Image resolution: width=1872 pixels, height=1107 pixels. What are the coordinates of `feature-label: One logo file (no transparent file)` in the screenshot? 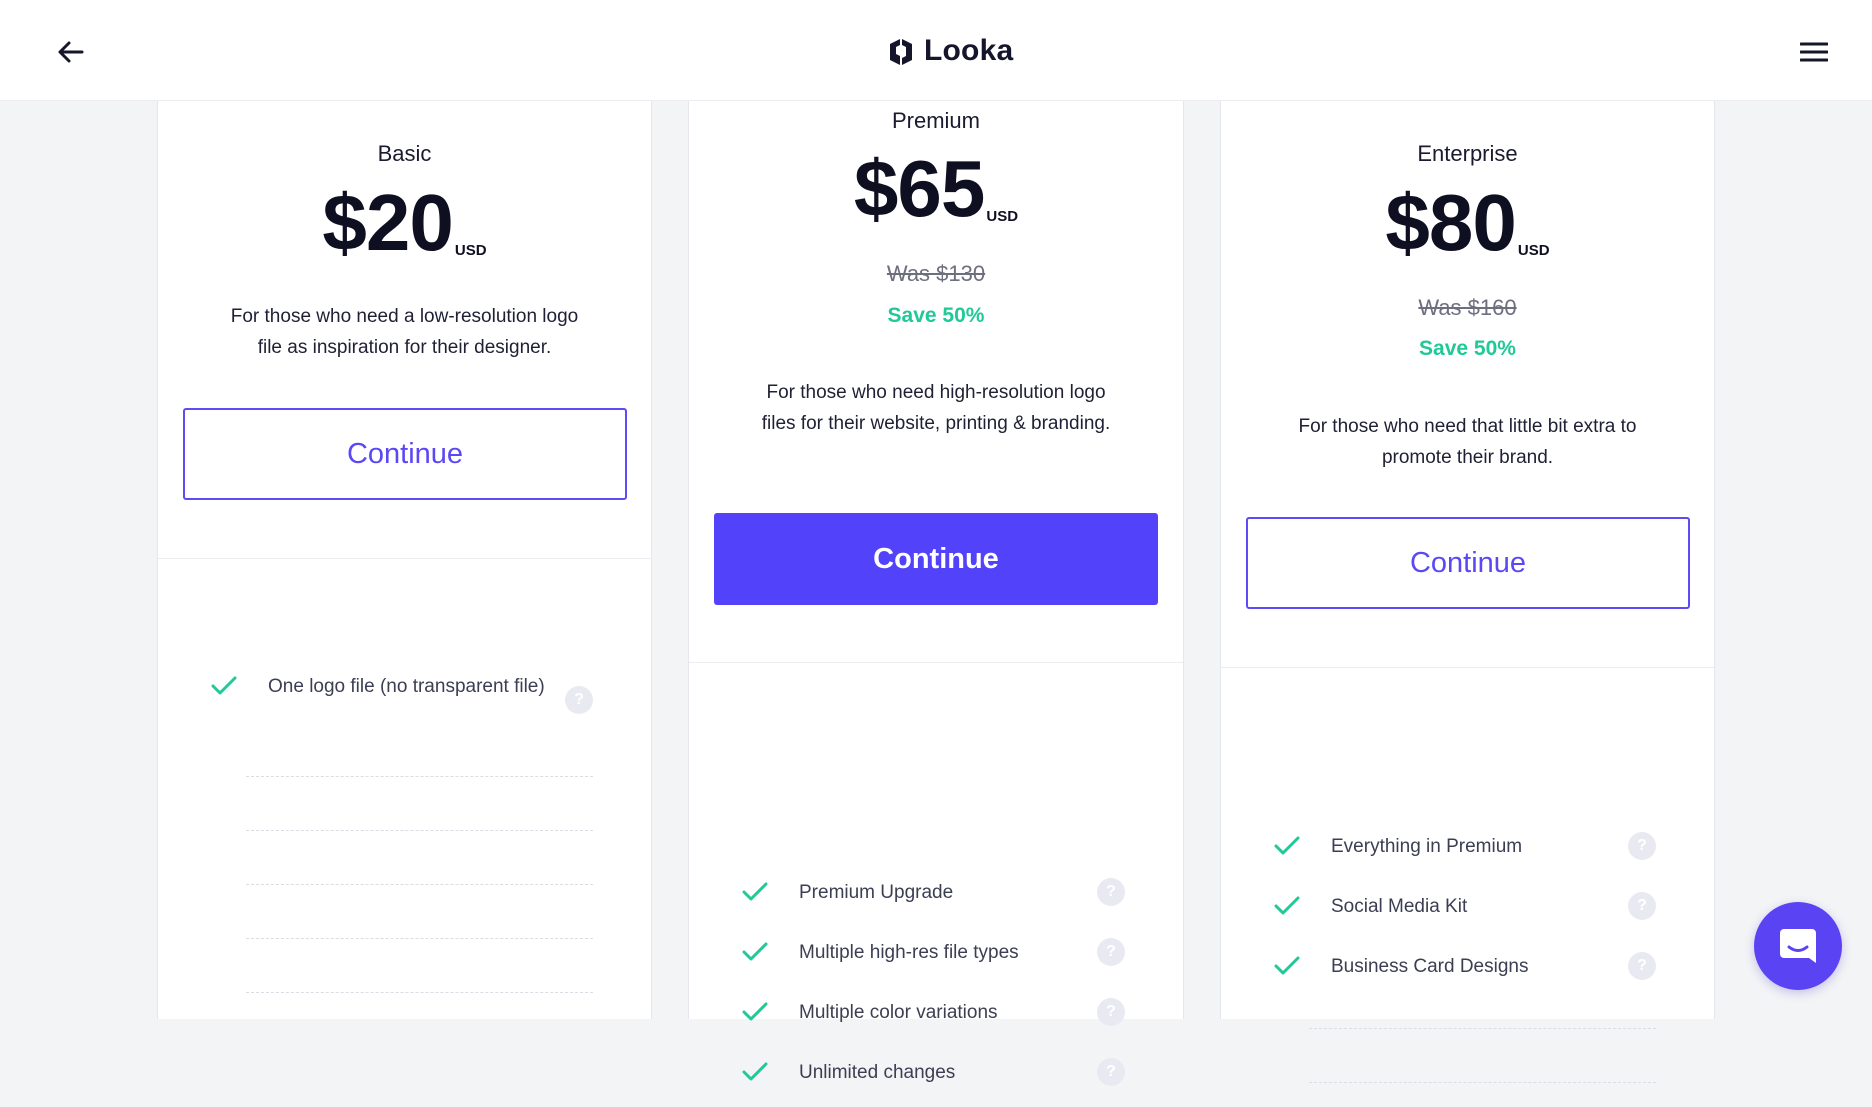 It's located at (406, 686).